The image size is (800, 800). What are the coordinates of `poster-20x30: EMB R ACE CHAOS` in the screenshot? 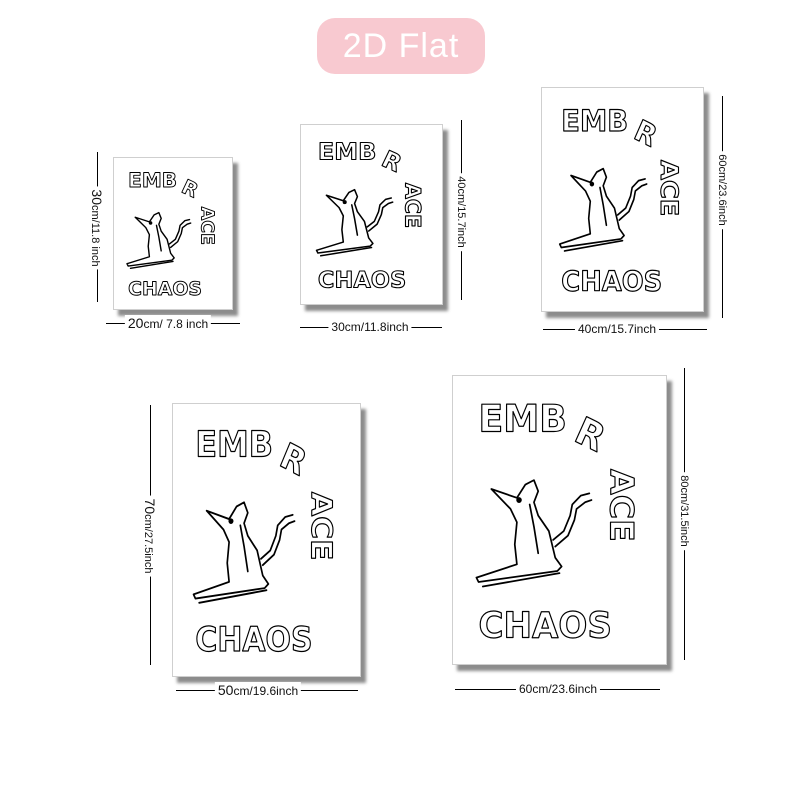 It's located at (173, 233).